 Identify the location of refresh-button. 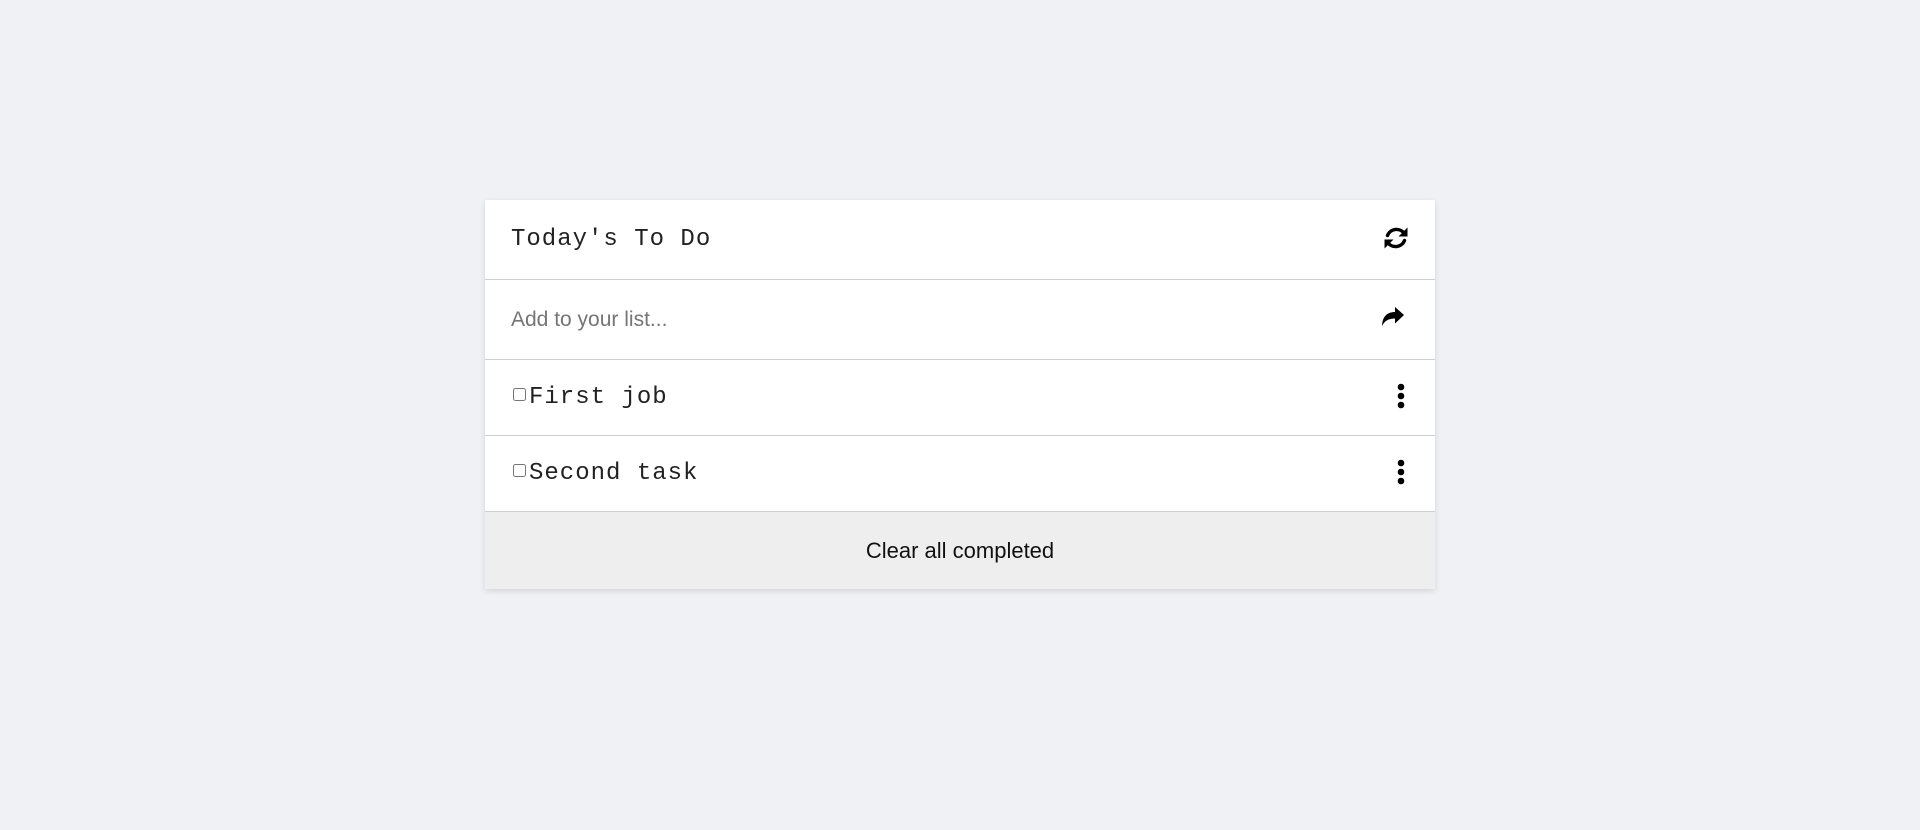
(1396, 239).